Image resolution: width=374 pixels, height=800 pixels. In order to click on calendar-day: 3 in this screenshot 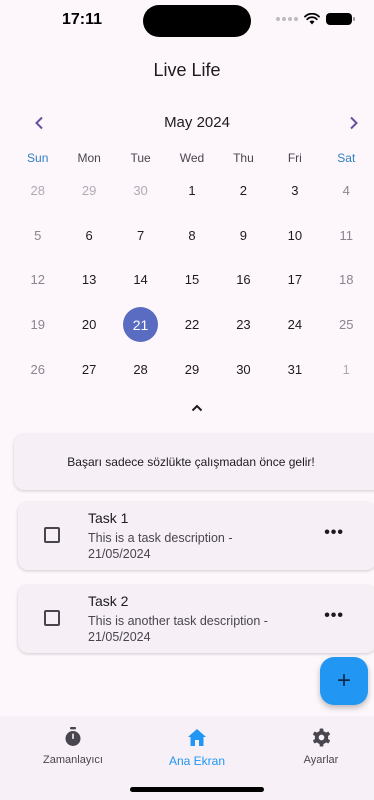, I will do `click(294, 190)`.